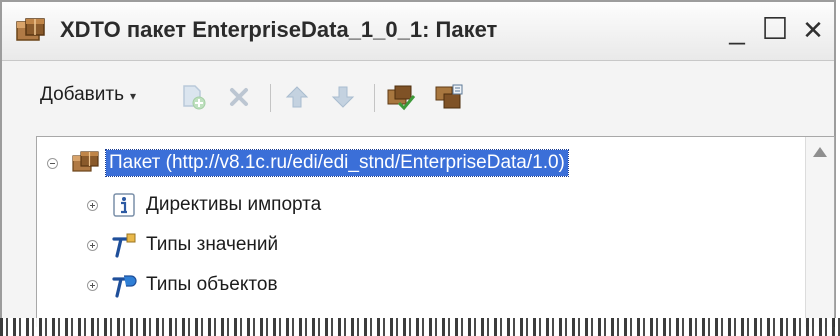 This screenshot has height=336, width=840. I want to click on tree-row-object-types: Типы объектов, so click(182, 285).